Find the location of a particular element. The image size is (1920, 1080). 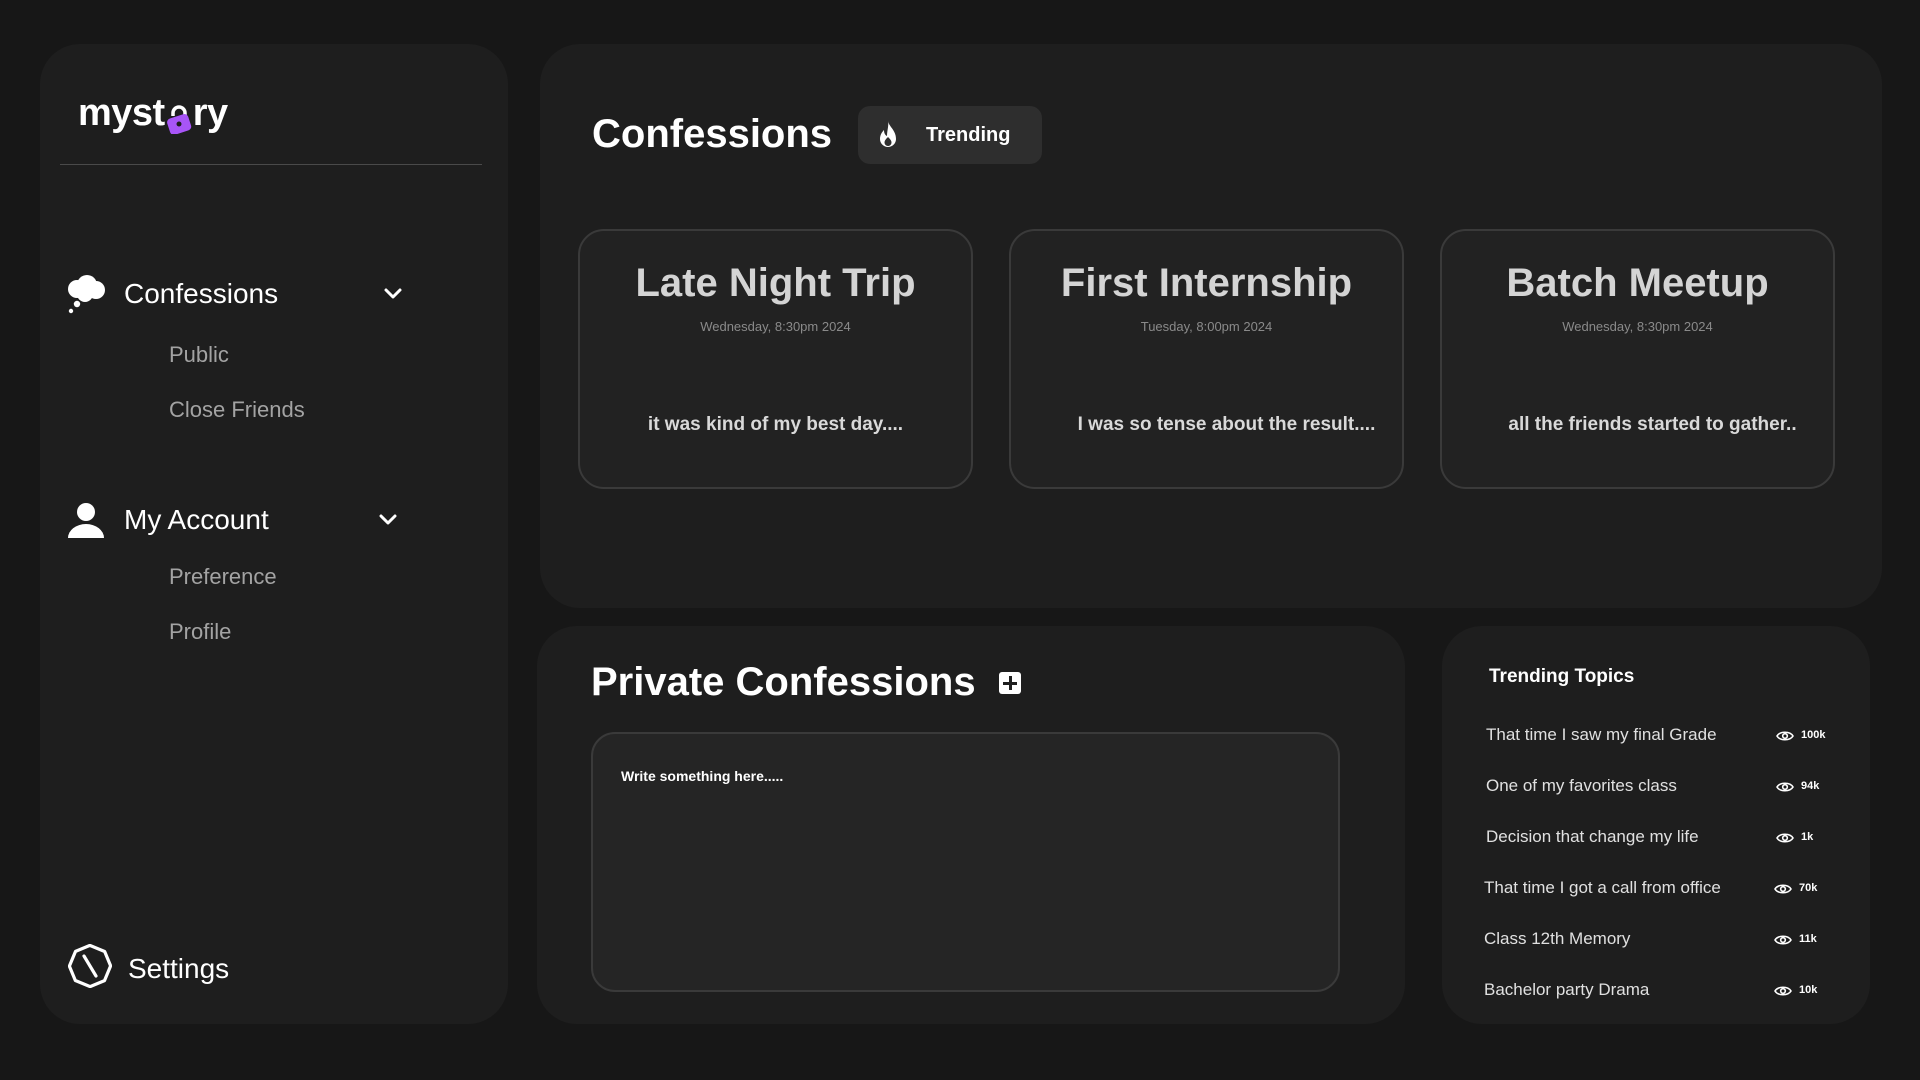

trending-topic-item: Decision that change my life 1k is located at coordinates (1661, 837).